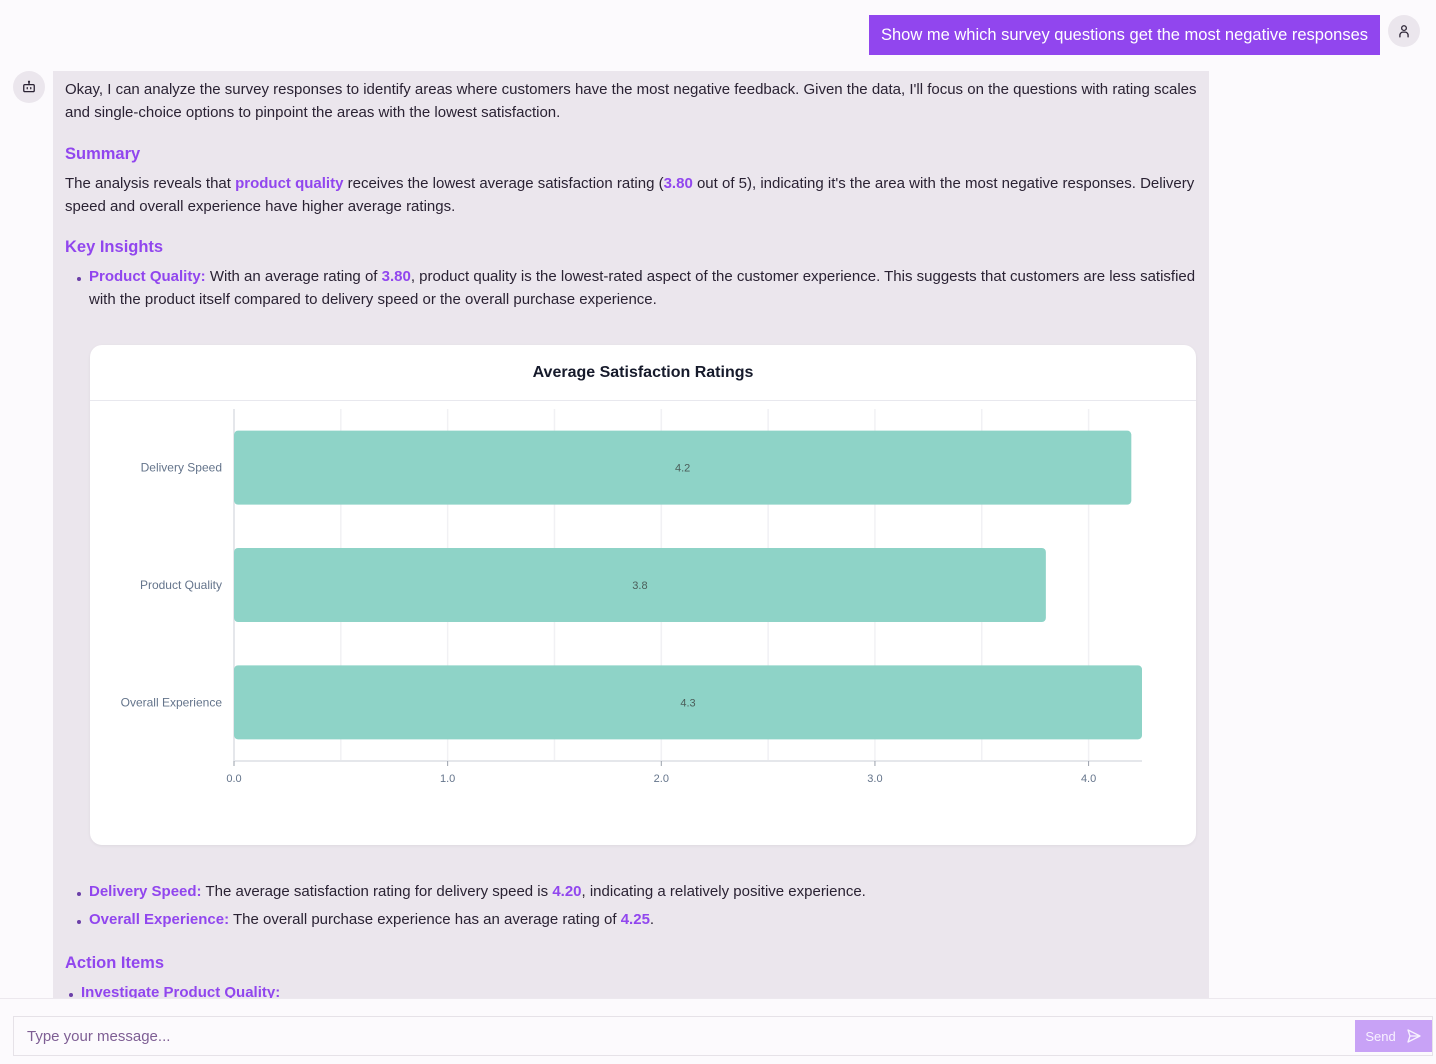 This screenshot has width=1436, height=1064. What do you see at coordinates (567, 891) in the screenshot?
I see `insight-value: 4.20` at bounding box center [567, 891].